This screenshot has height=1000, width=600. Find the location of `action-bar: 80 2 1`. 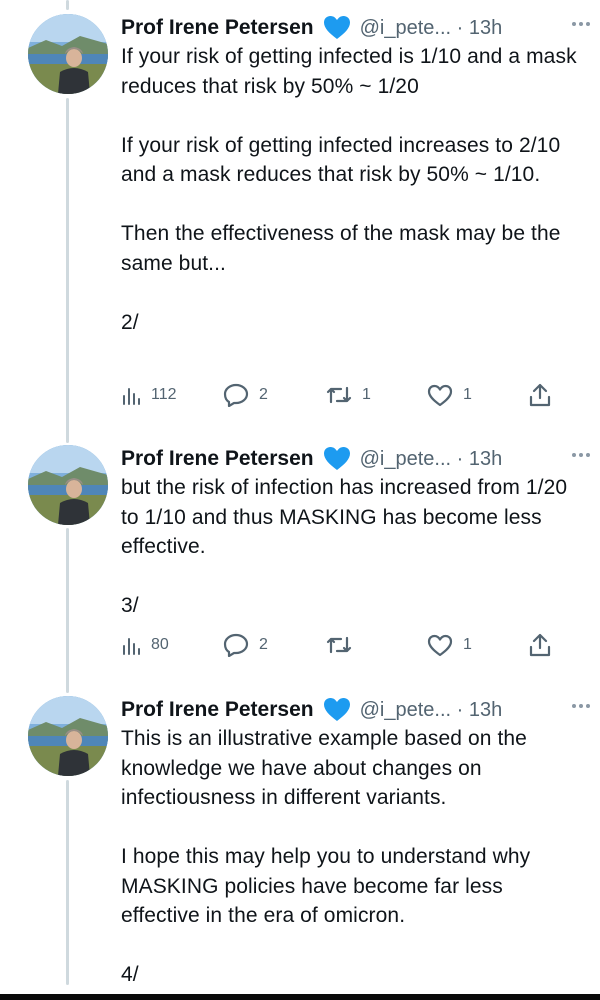

action-bar: 80 2 1 is located at coordinates (341, 645).